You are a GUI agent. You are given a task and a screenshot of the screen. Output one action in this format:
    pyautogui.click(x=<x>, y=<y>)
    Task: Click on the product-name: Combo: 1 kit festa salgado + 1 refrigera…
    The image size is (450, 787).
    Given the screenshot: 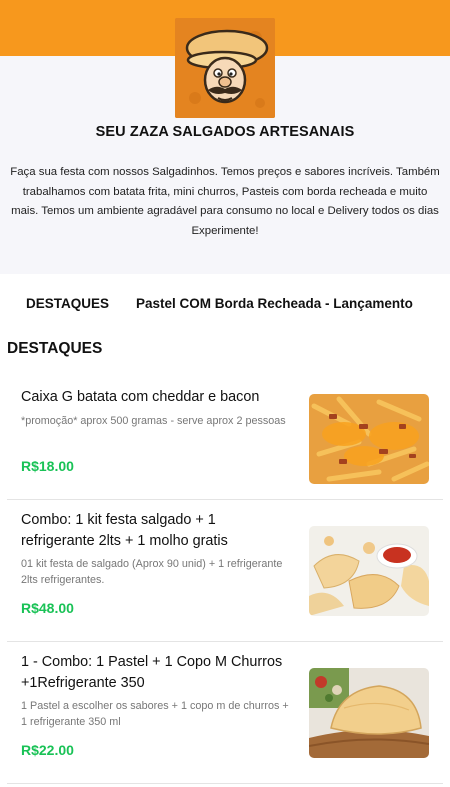 What is the action you would take?
    pyautogui.click(x=124, y=530)
    